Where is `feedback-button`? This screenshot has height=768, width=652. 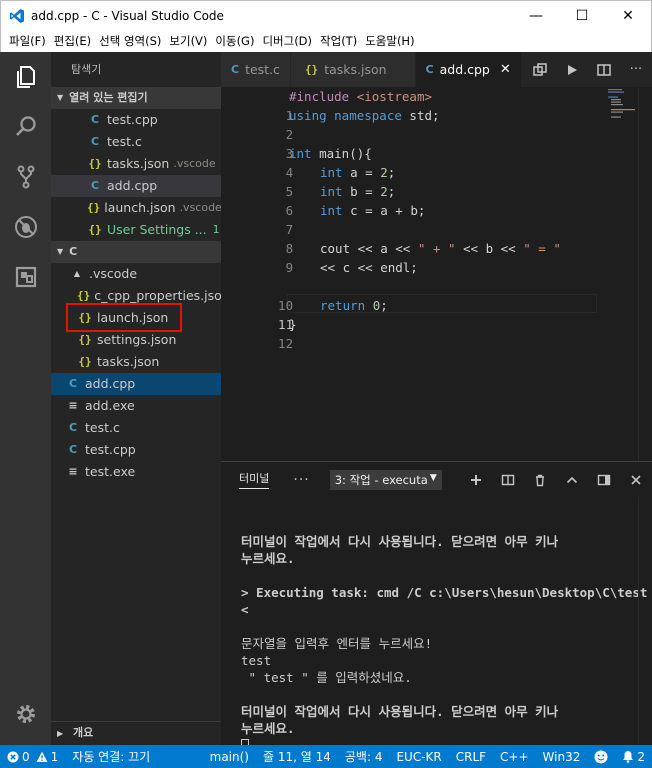 feedback-button is located at coordinates (601, 757).